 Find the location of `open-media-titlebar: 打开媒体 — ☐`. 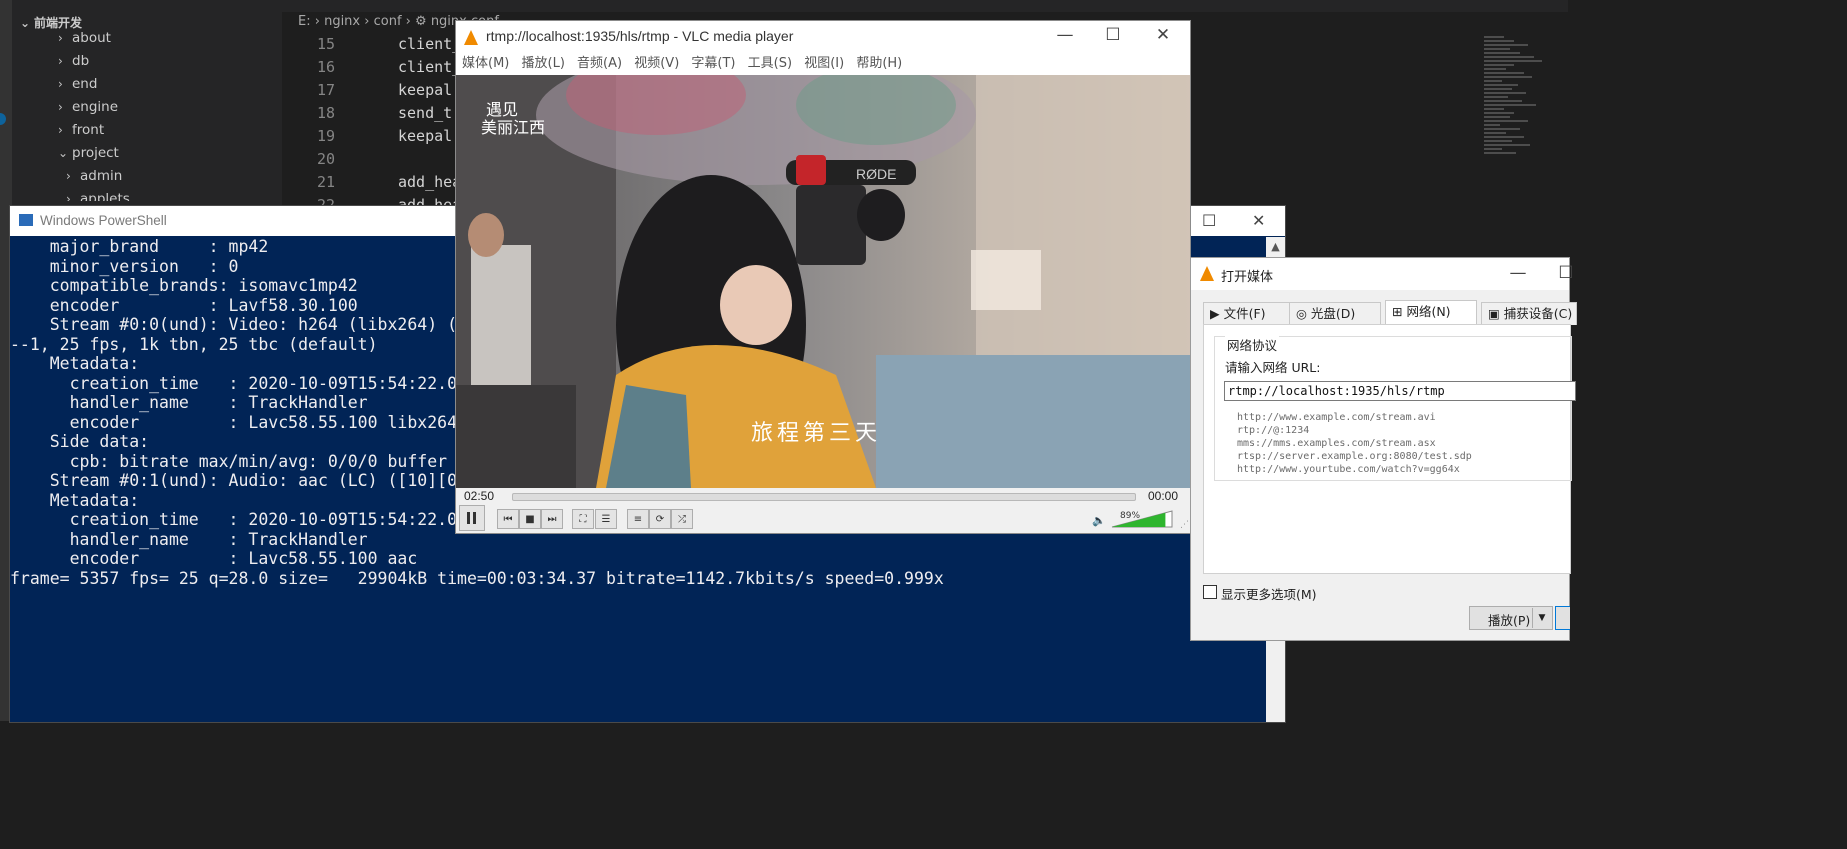

open-media-titlebar: 打开媒体 — ☐ is located at coordinates (1382, 274).